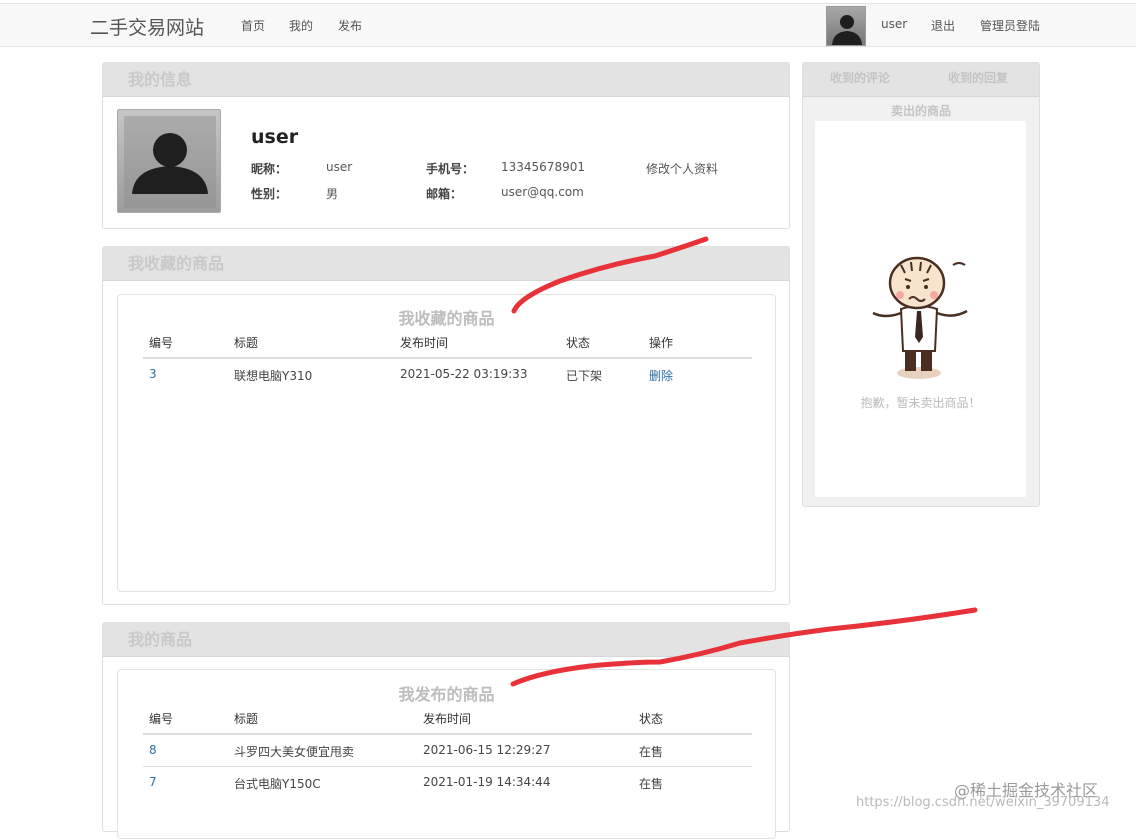 Image resolution: width=1136 pixels, height=839 pixels. Describe the element at coordinates (983, 802) in the screenshot. I see `watermark-url: https://blog.csdn.net/weixin_39709134` at that location.